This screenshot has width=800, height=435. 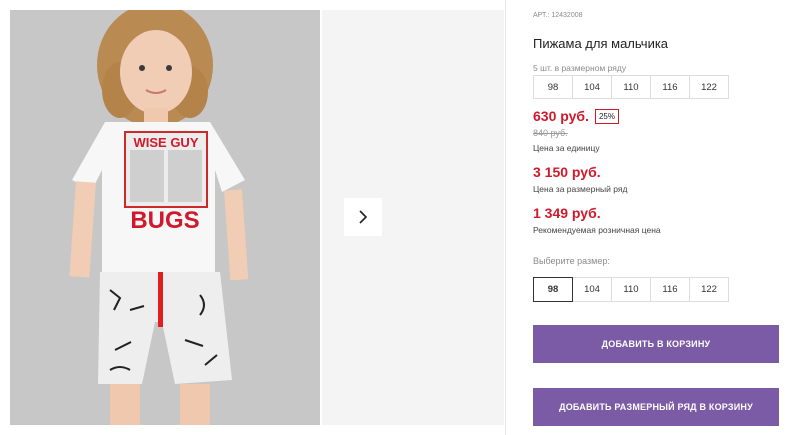 What do you see at coordinates (709, 87) in the screenshot?
I see `pack-size-122: 122` at bounding box center [709, 87].